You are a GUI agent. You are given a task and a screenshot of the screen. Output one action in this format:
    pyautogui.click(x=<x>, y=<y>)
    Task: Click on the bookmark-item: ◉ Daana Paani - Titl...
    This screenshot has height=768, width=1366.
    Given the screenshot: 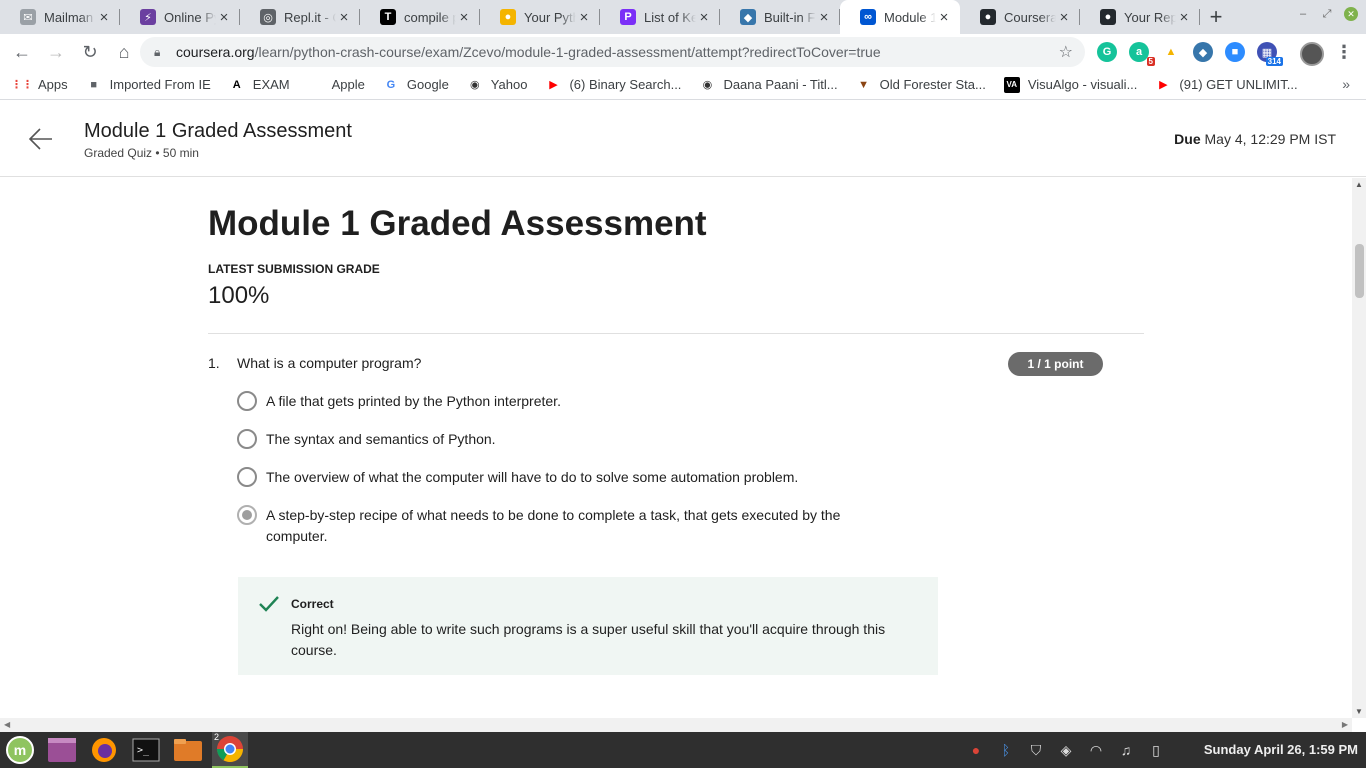 What is the action you would take?
    pyautogui.click(x=768, y=85)
    